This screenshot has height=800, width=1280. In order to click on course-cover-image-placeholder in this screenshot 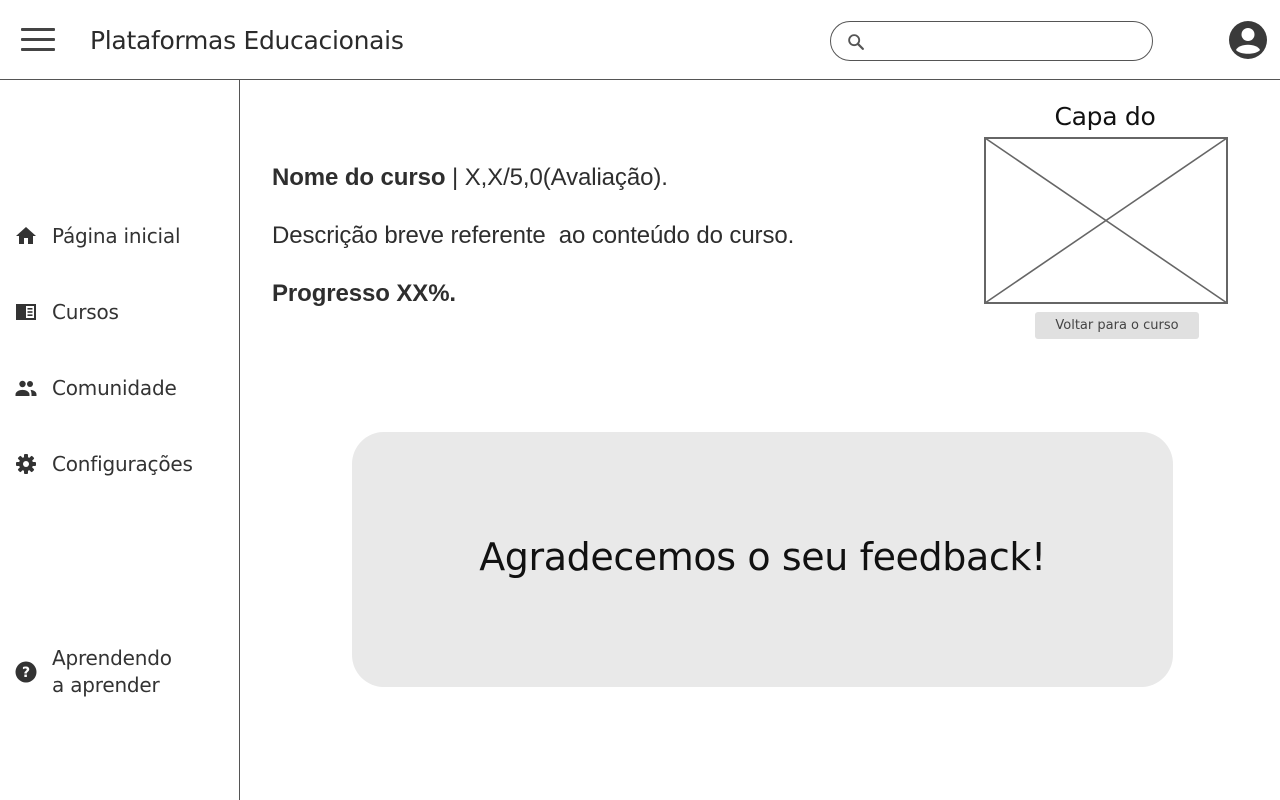, I will do `click(1106, 220)`.